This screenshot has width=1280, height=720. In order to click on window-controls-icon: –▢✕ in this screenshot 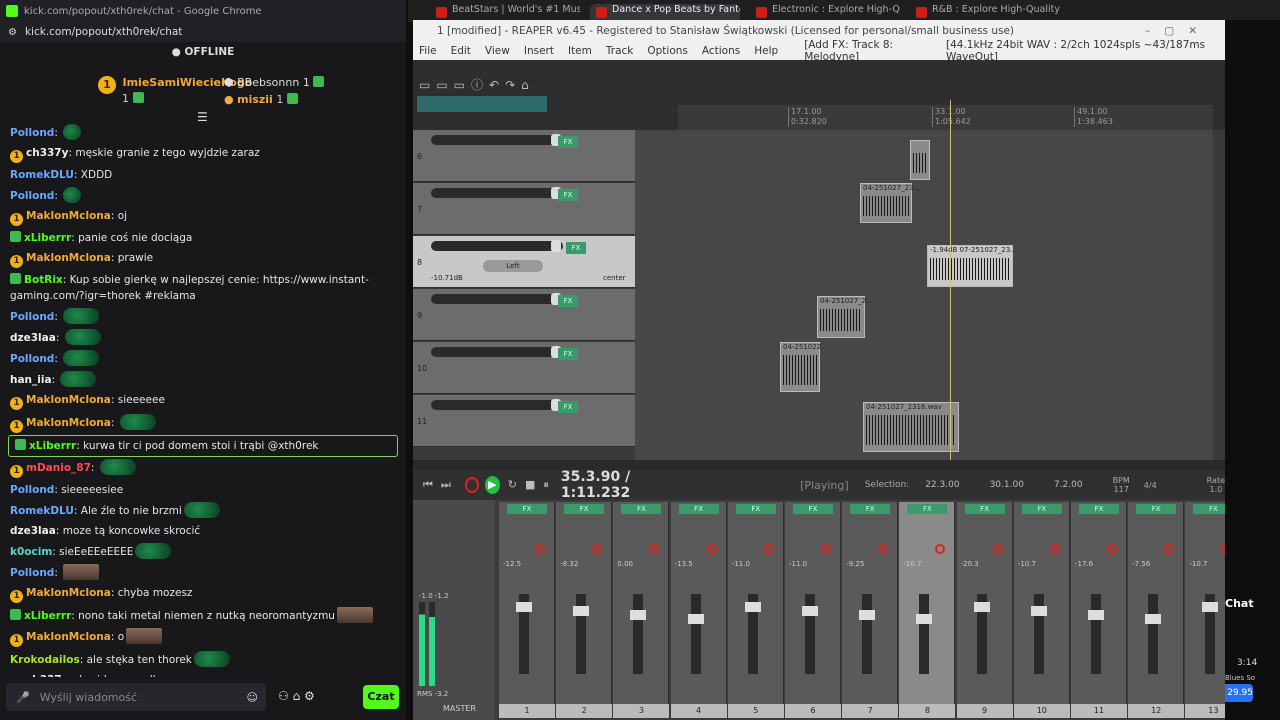, I will do `click(1178, 31)`.